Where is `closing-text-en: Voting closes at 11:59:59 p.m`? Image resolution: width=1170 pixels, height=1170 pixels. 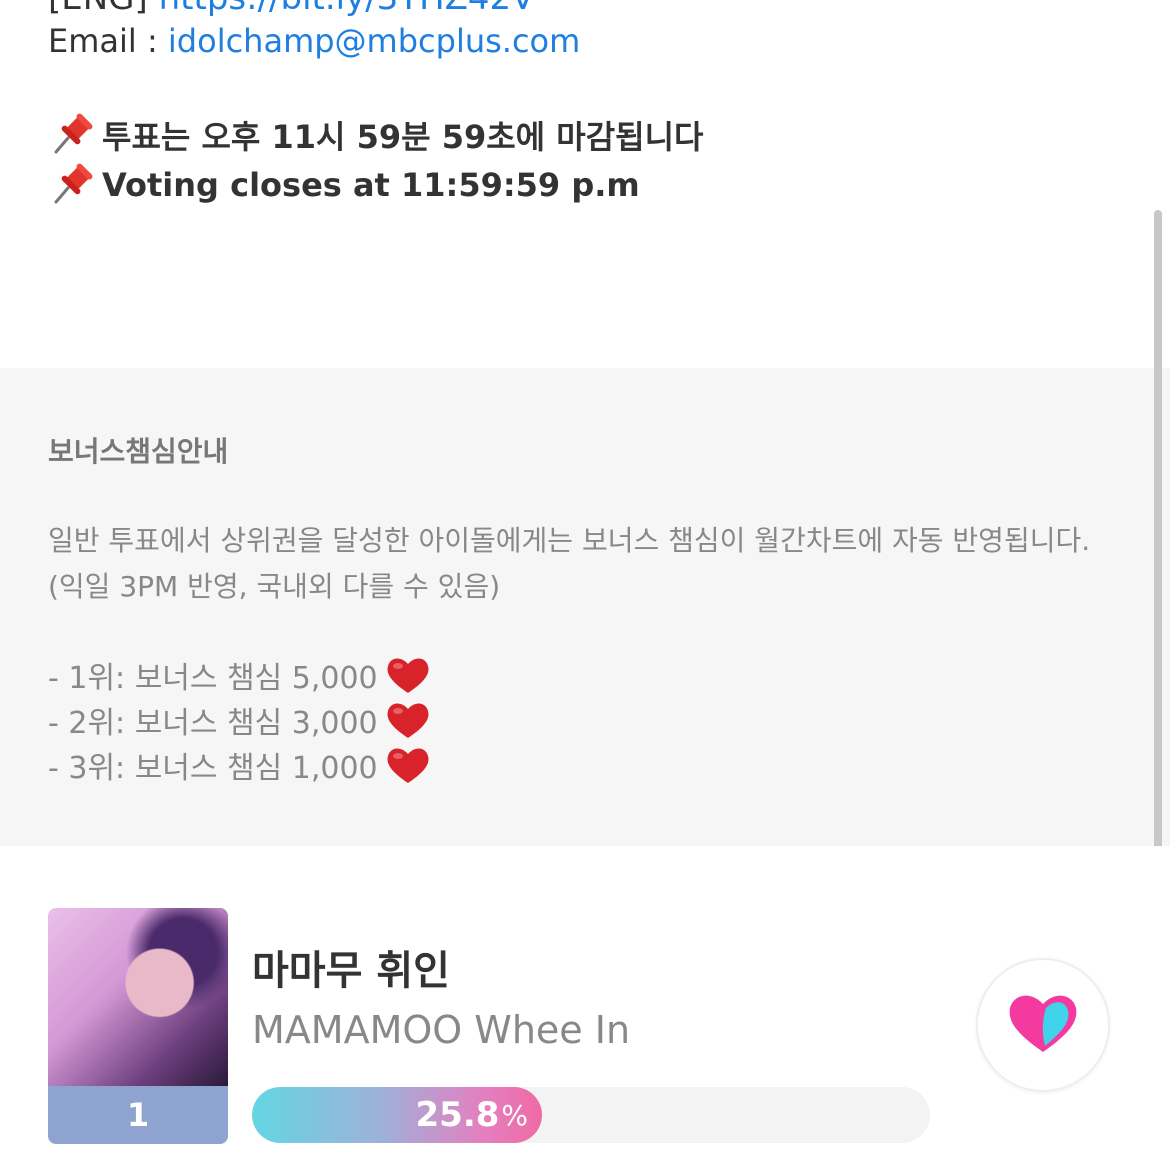
closing-text-en: Voting closes at 11:59:59 p.m is located at coordinates (371, 185).